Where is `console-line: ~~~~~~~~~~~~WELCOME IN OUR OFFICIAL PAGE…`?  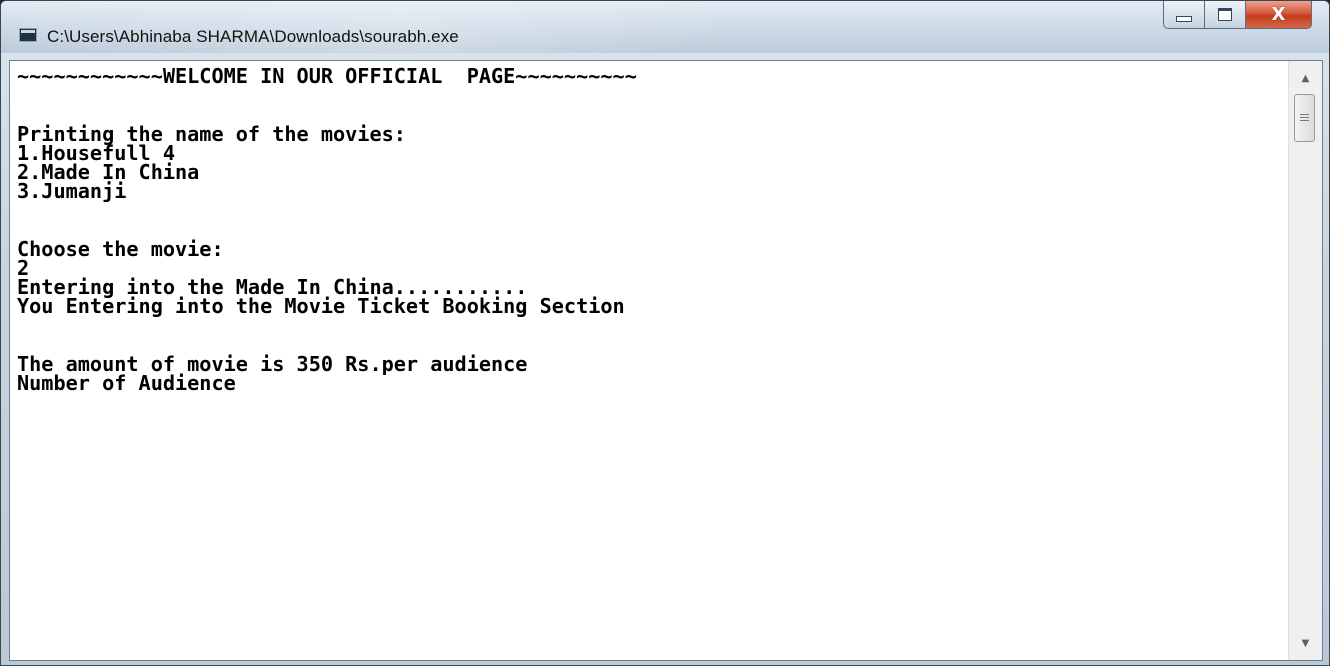
console-line: ~~~~~~~~~~~~WELCOME IN OUR OFFICIAL PAGE… is located at coordinates (327, 76).